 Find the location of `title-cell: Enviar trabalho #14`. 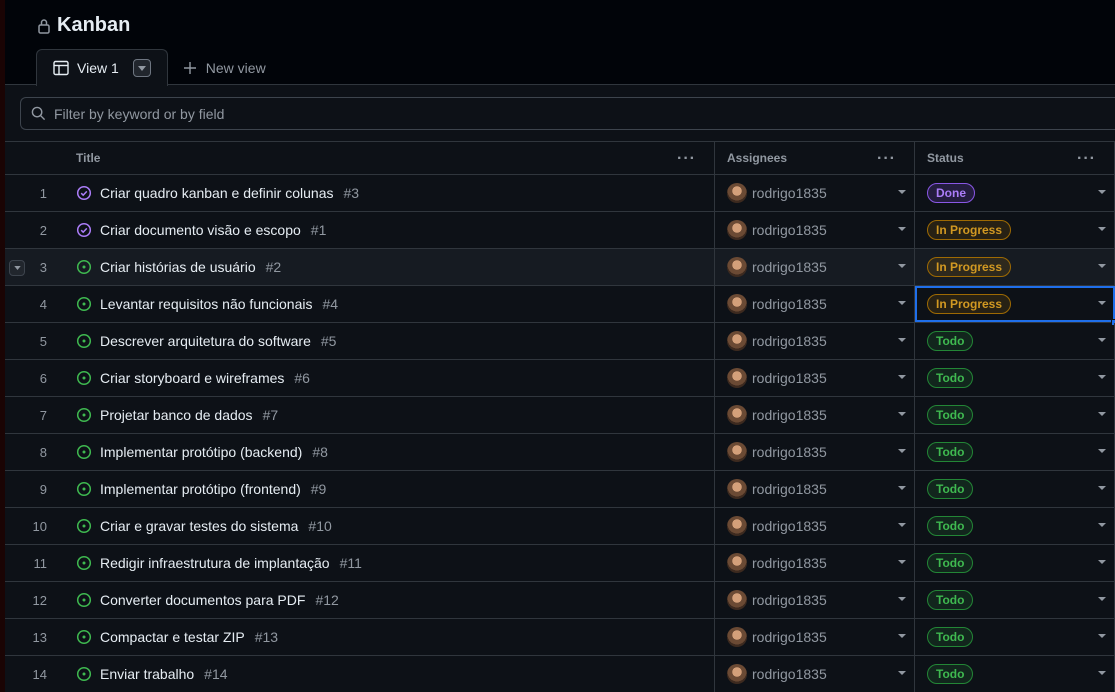

title-cell: Enviar trabalho #14 is located at coordinates (392, 674).